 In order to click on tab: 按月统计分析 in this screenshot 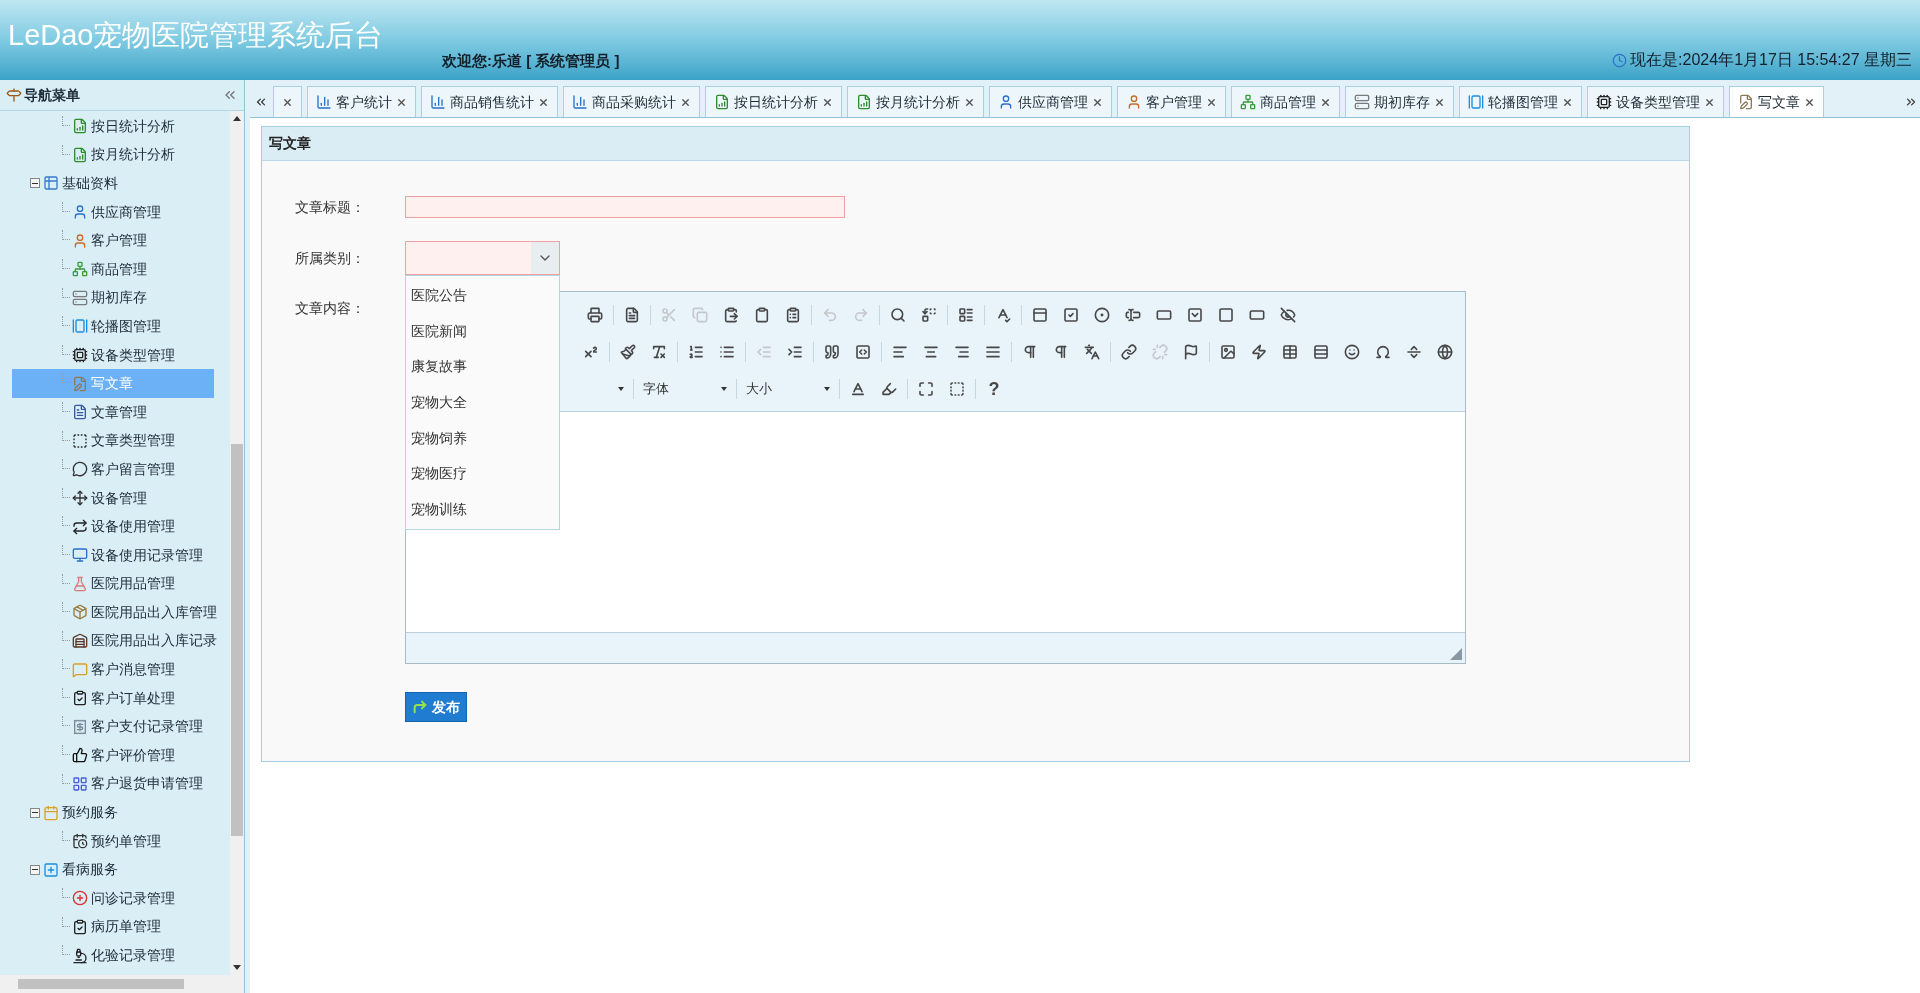, I will do `click(915, 101)`.